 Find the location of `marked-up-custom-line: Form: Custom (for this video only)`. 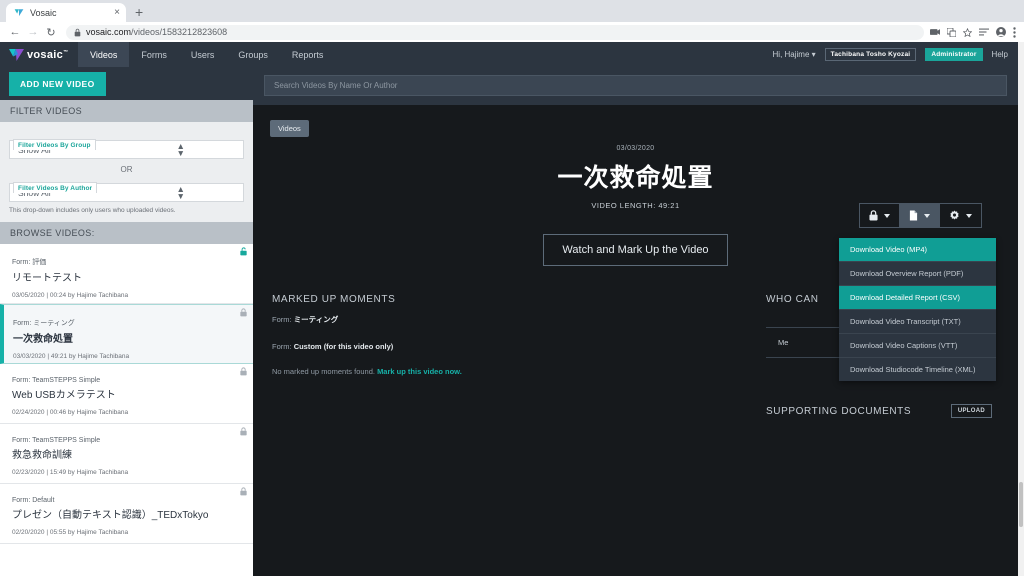

marked-up-custom-line: Form: Custom (for this video only) is located at coordinates (515, 346).